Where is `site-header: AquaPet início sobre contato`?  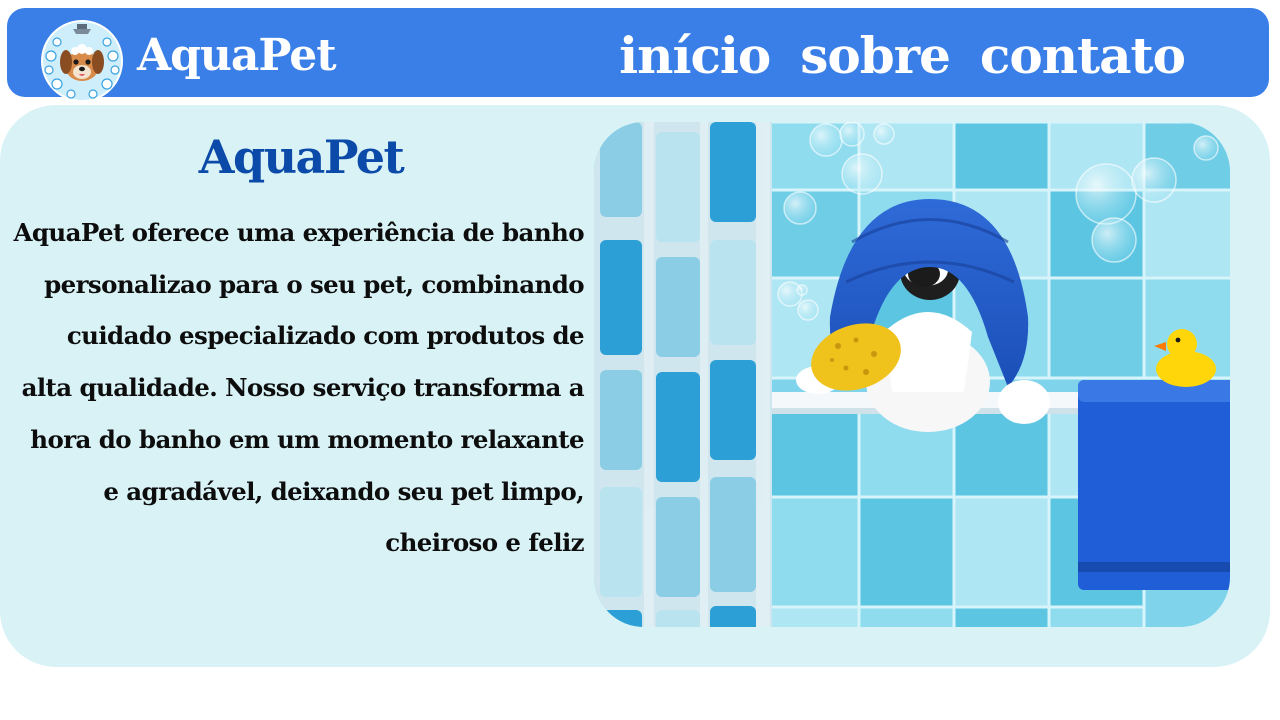
site-header: AquaPet início sobre contato is located at coordinates (638, 55).